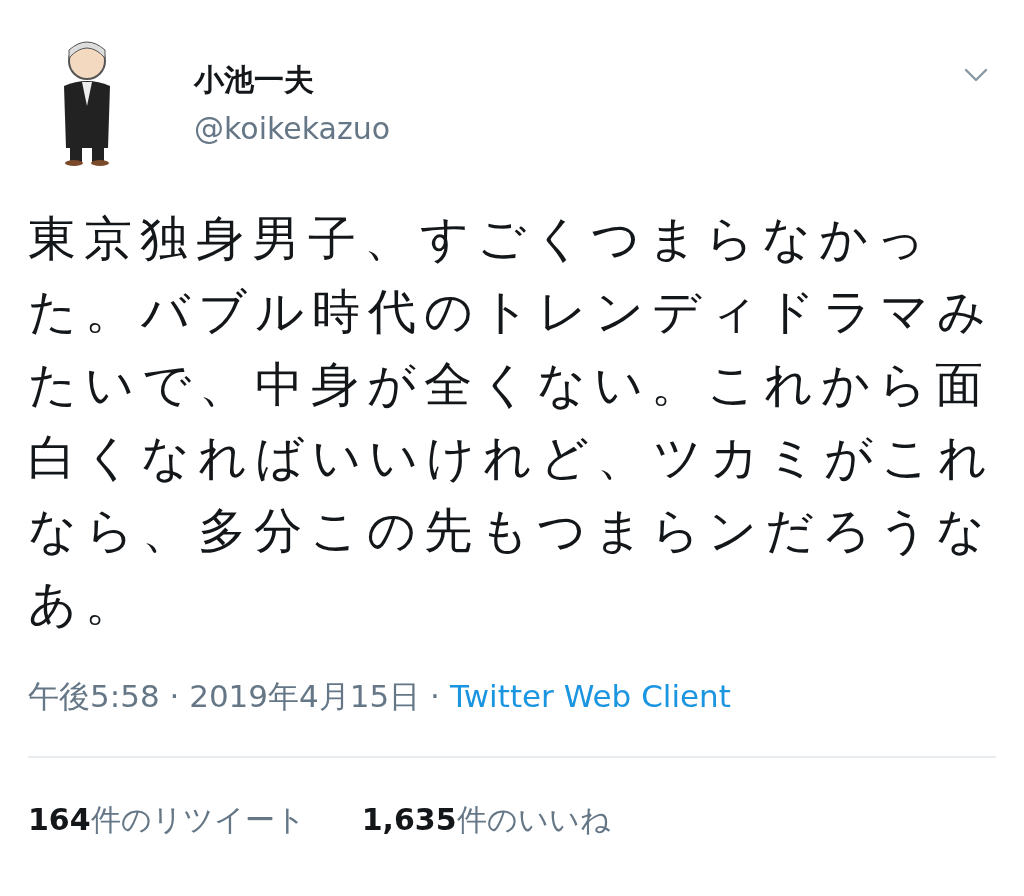 The image size is (1024, 896). What do you see at coordinates (486, 820) in the screenshot?
I see `stat-count: 1,635件のいいね` at bounding box center [486, 820].